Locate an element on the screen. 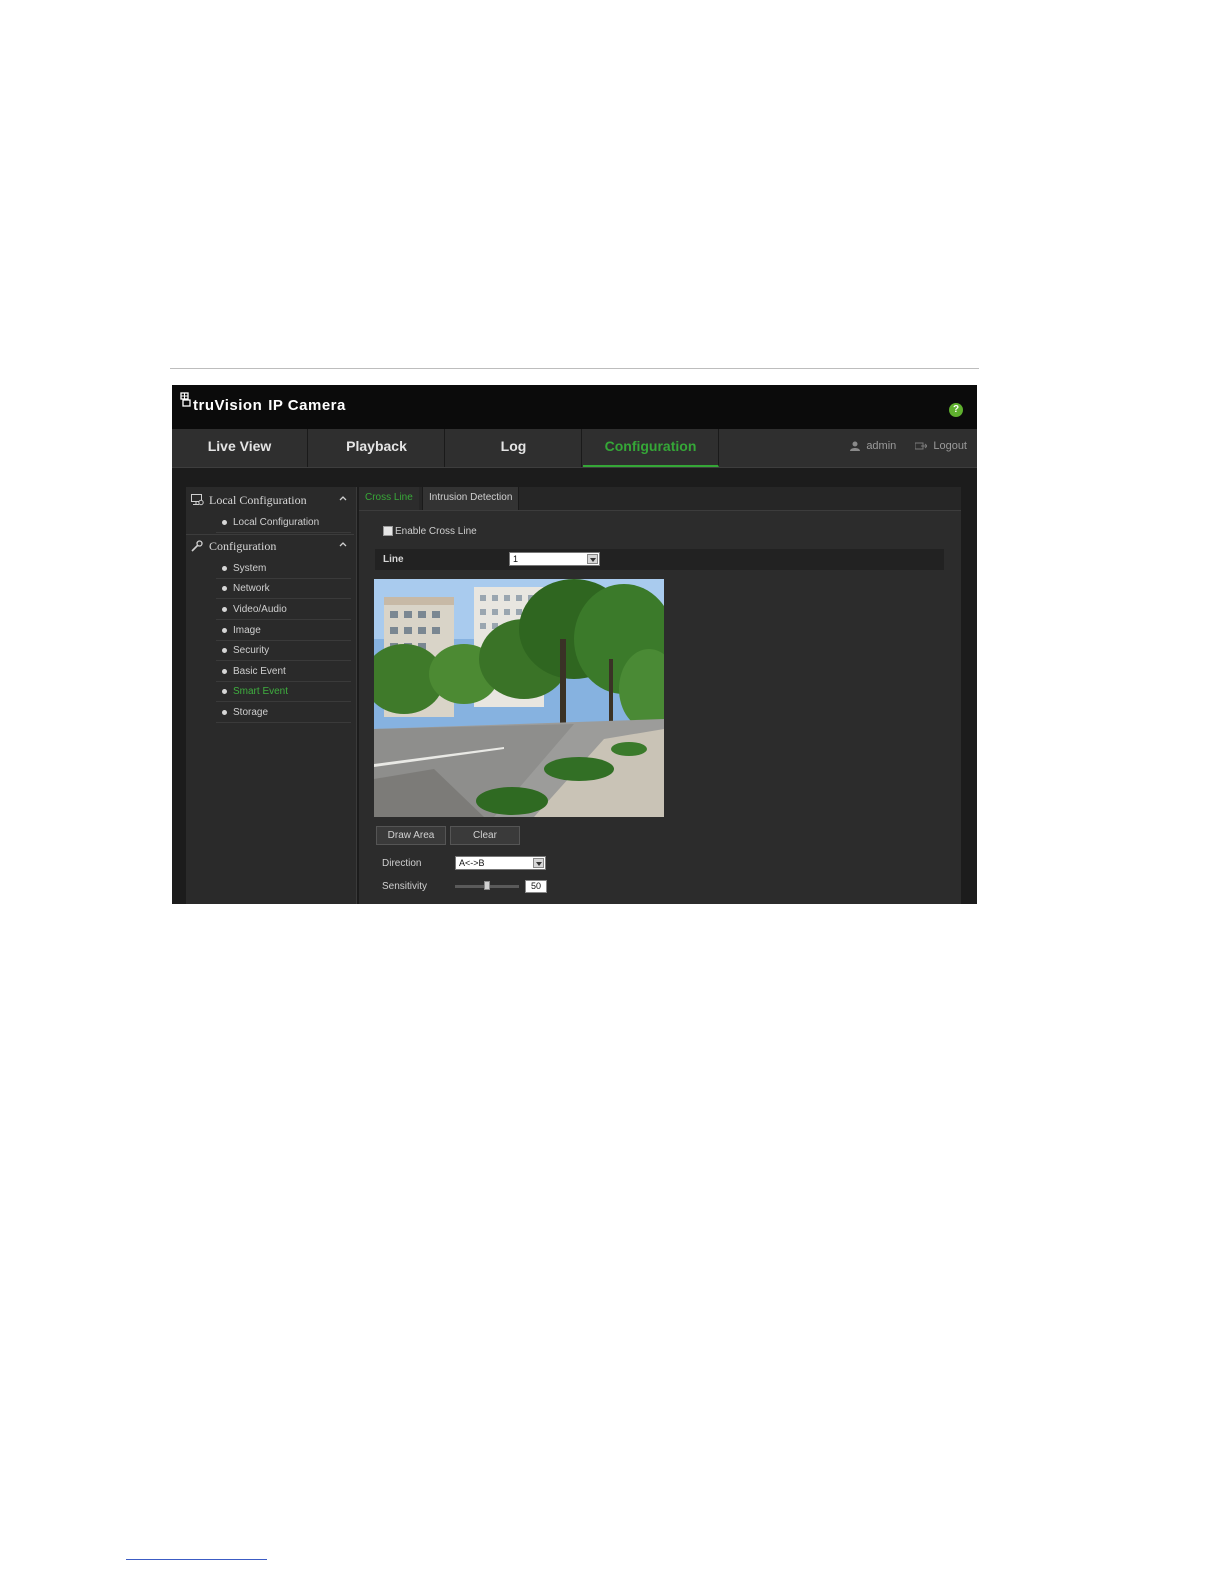  brand-title: truVision IP Camera is located at coordinates (269, 405).